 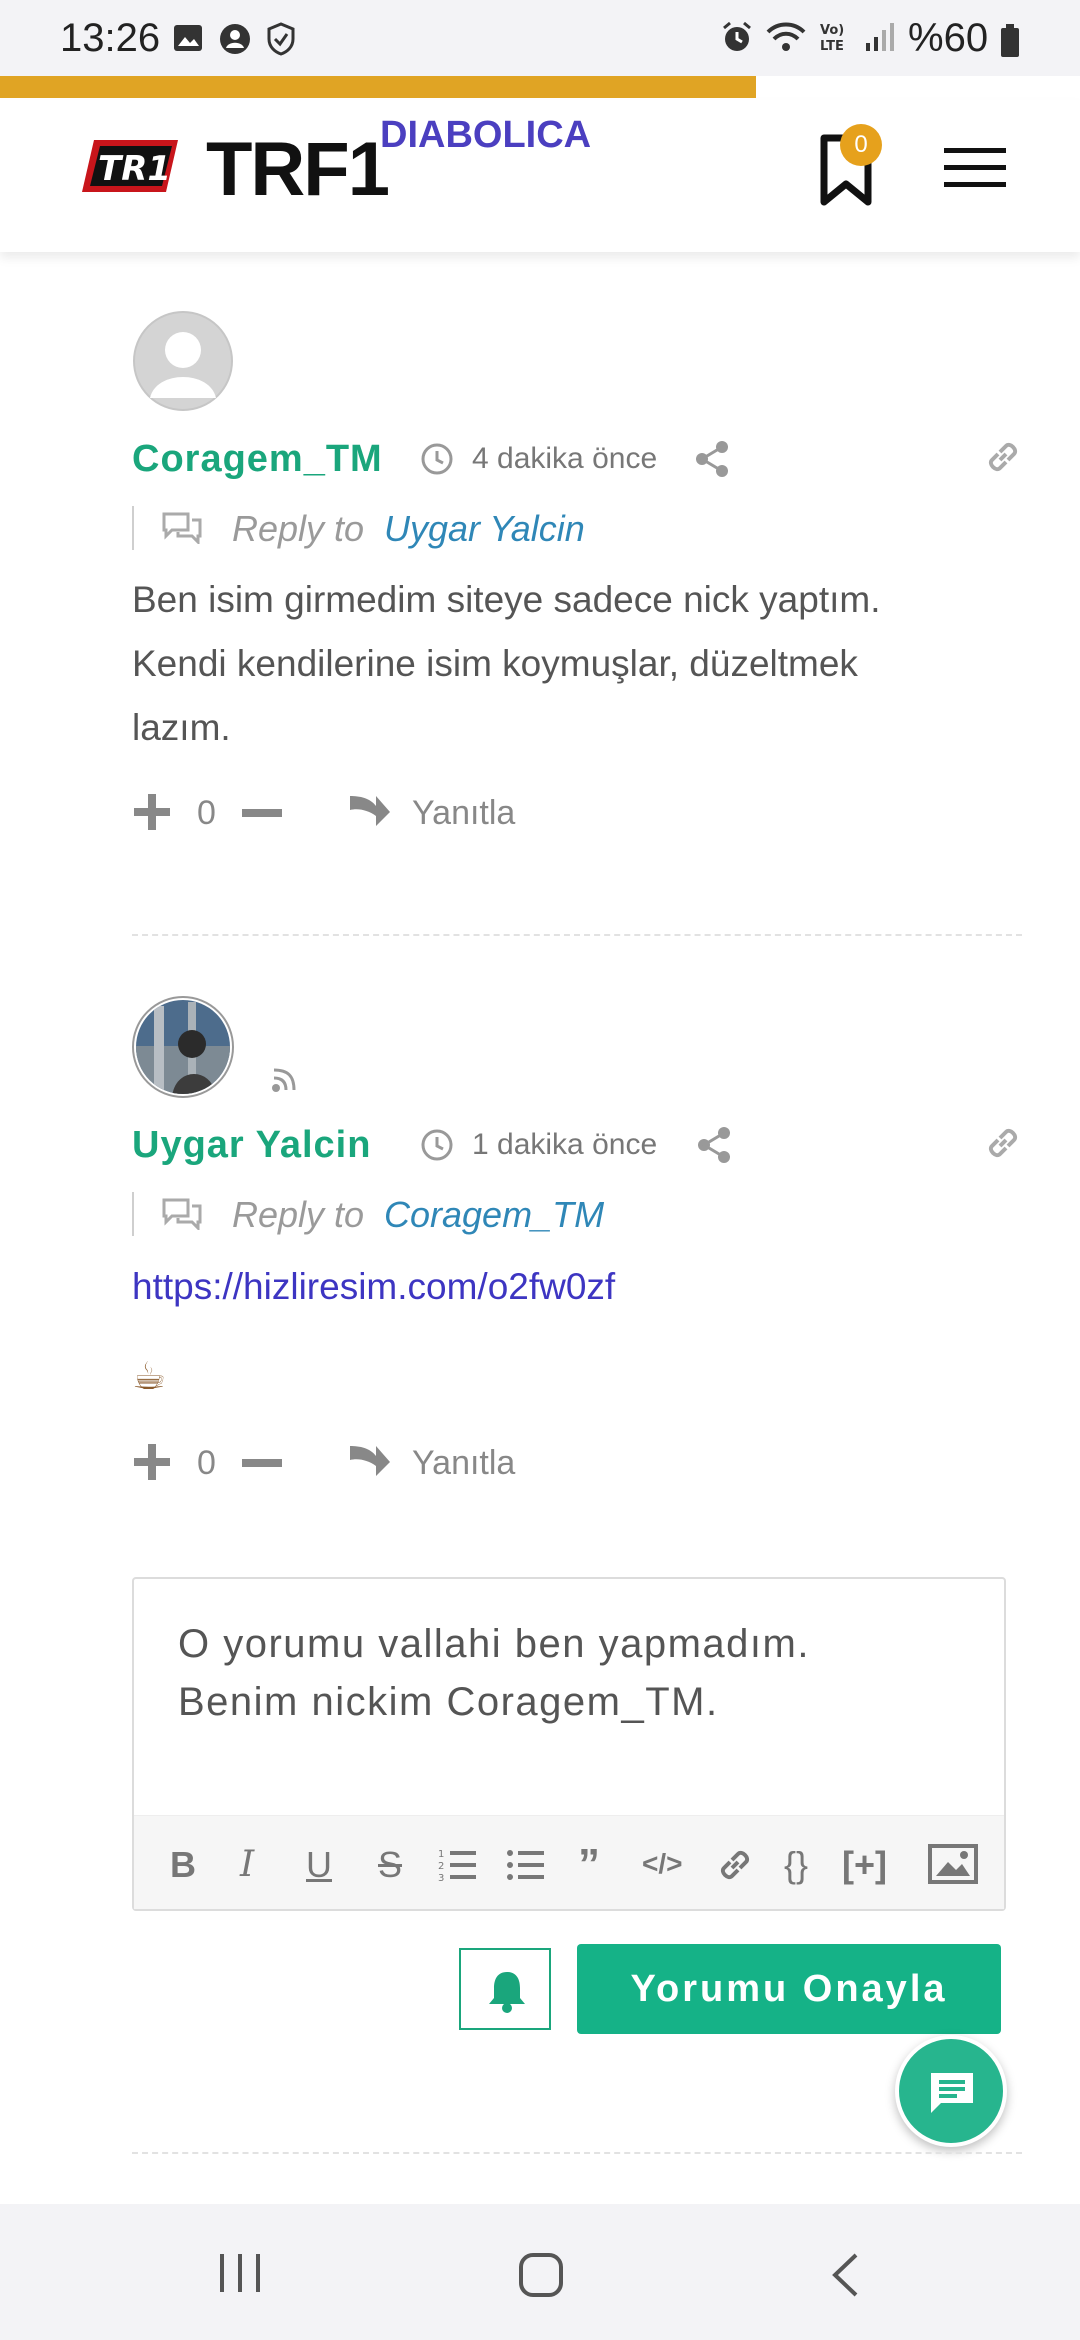 What do you see at coordinates (948, 38) in the screenshot?
I see `battery-percent: %60` at bounding box center [948, 38].